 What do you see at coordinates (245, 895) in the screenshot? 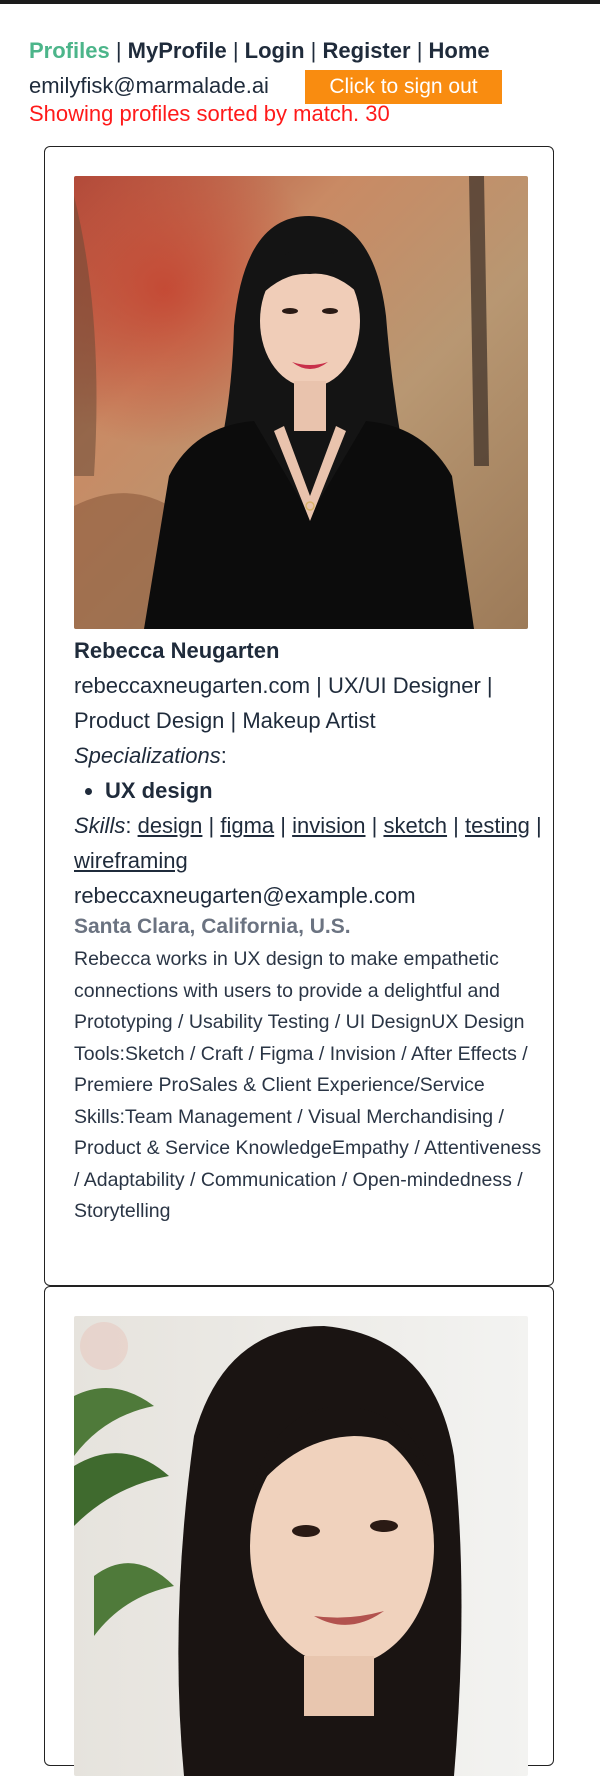
I see `profile-email: rebeccaxneugarten@example.com` at bounding box center [245, 895].